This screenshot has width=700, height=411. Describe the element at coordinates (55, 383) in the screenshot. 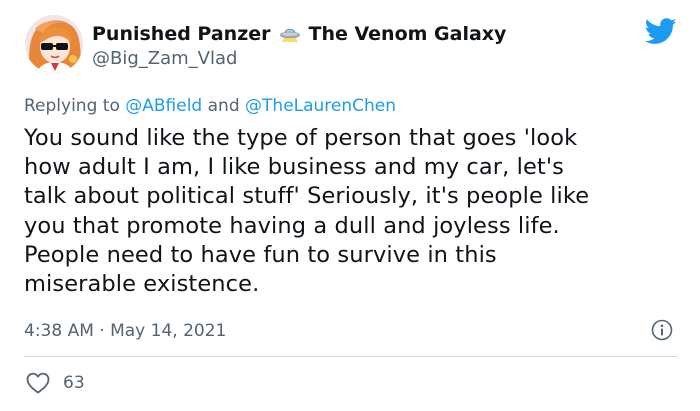

I see `like-button: 63` at that location.